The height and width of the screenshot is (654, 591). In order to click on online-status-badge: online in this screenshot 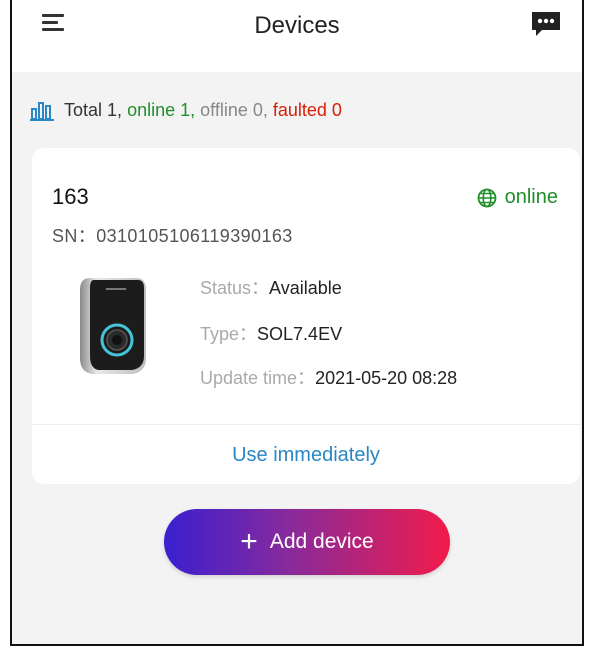, I will do `click(517, 197)`.